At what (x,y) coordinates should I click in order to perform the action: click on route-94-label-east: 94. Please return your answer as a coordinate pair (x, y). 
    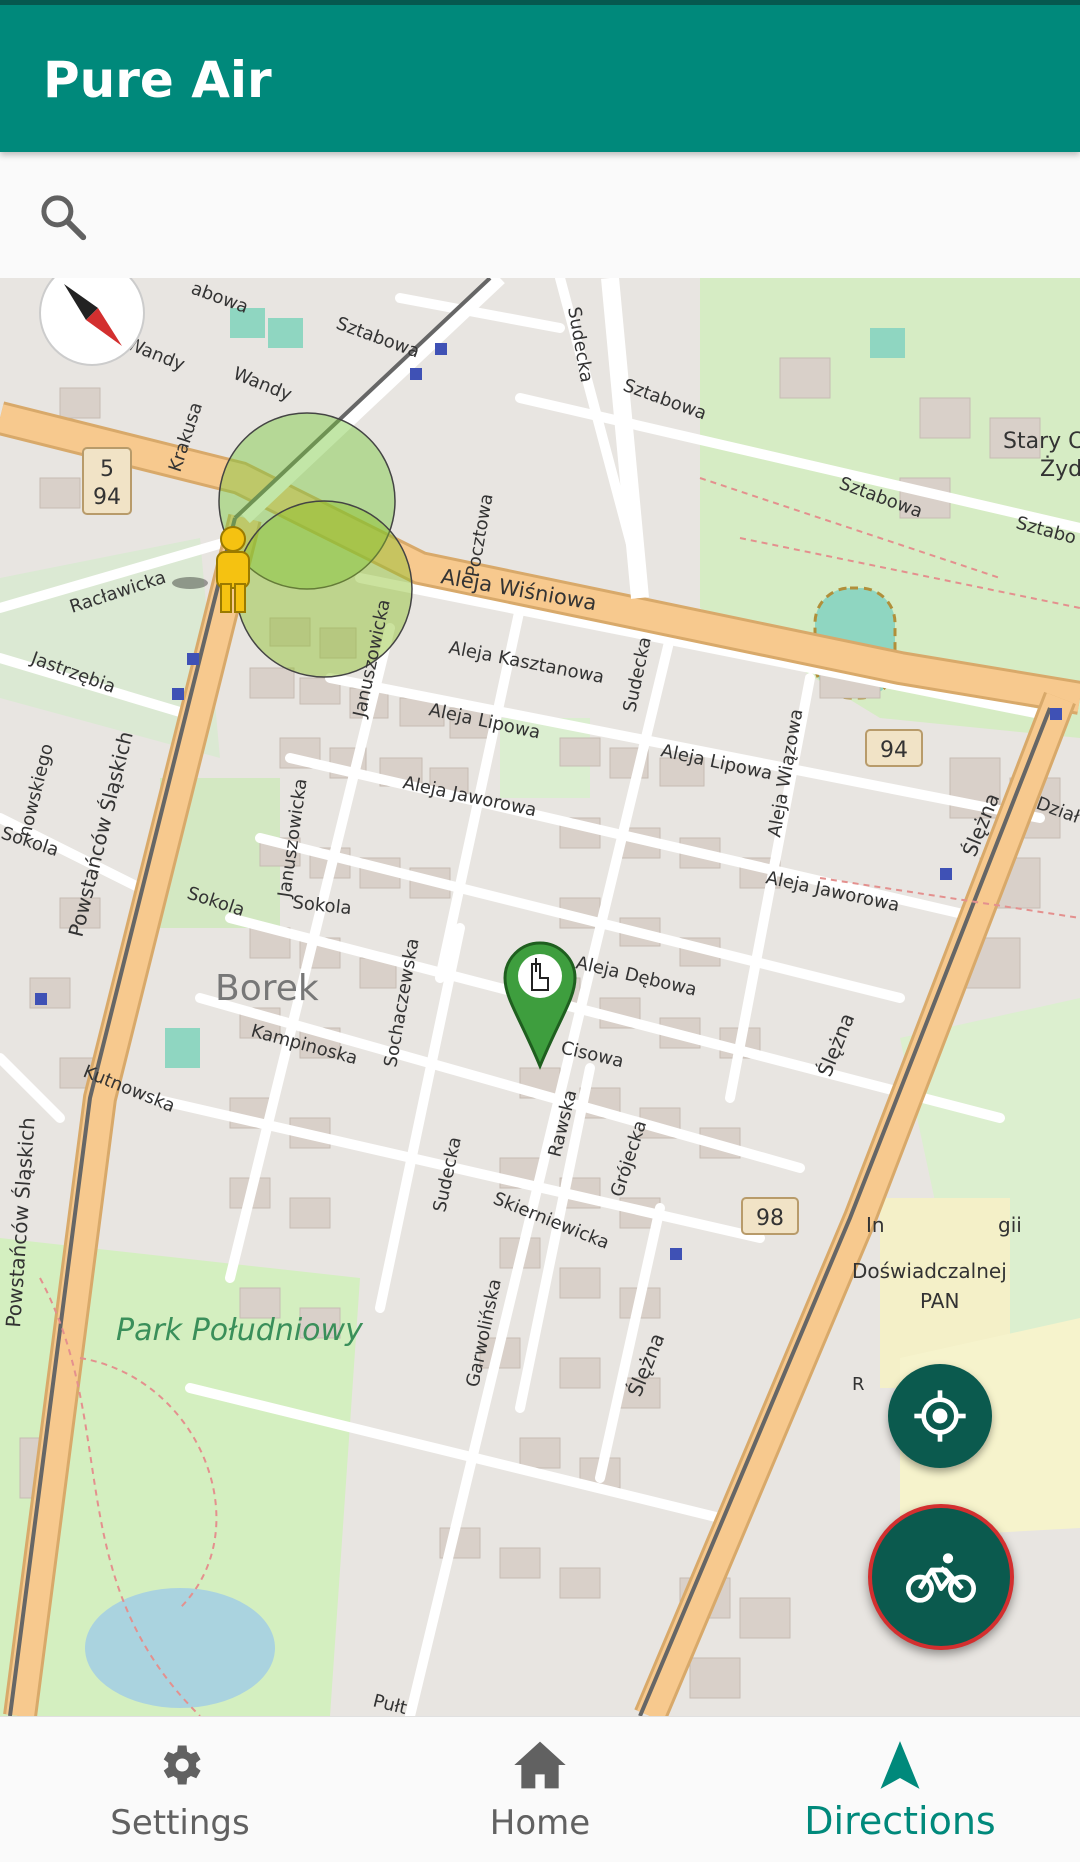
    Looking at the image, I should click on (894, 750).